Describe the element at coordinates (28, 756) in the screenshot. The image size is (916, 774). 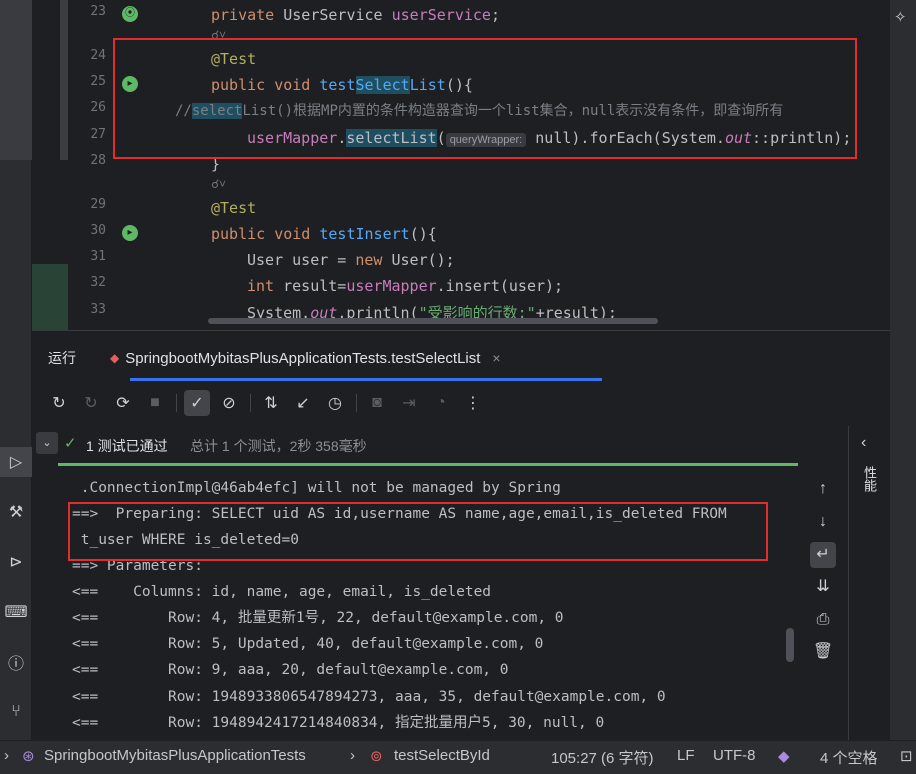
I see `class-icon: ⊛` at that location.